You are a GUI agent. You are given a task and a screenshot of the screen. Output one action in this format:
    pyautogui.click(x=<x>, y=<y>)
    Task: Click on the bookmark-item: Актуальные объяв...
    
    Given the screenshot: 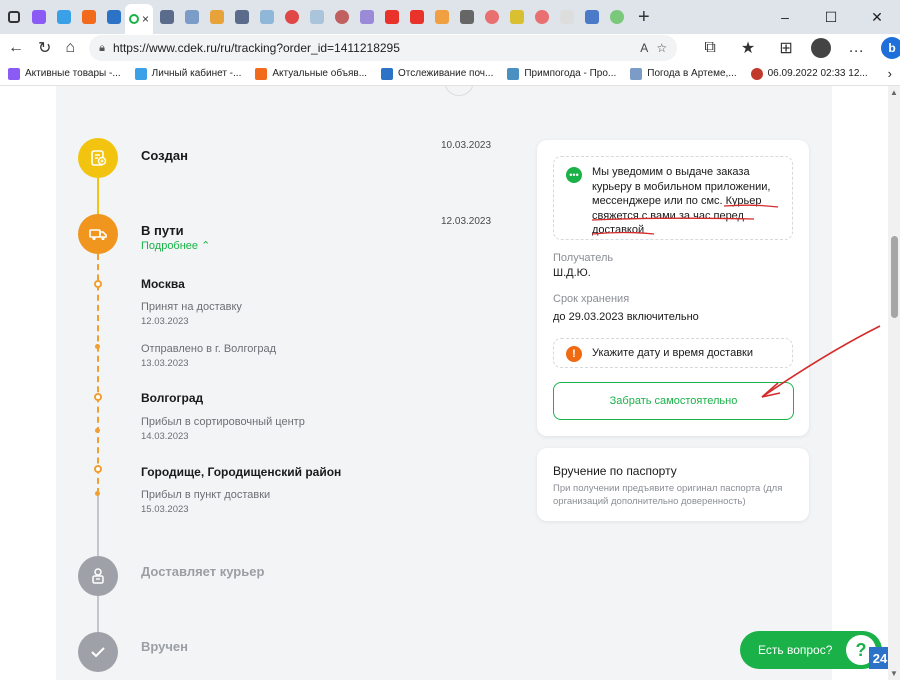 What is the action you would take?
    pyautogui.click(x=311, y=73)
    